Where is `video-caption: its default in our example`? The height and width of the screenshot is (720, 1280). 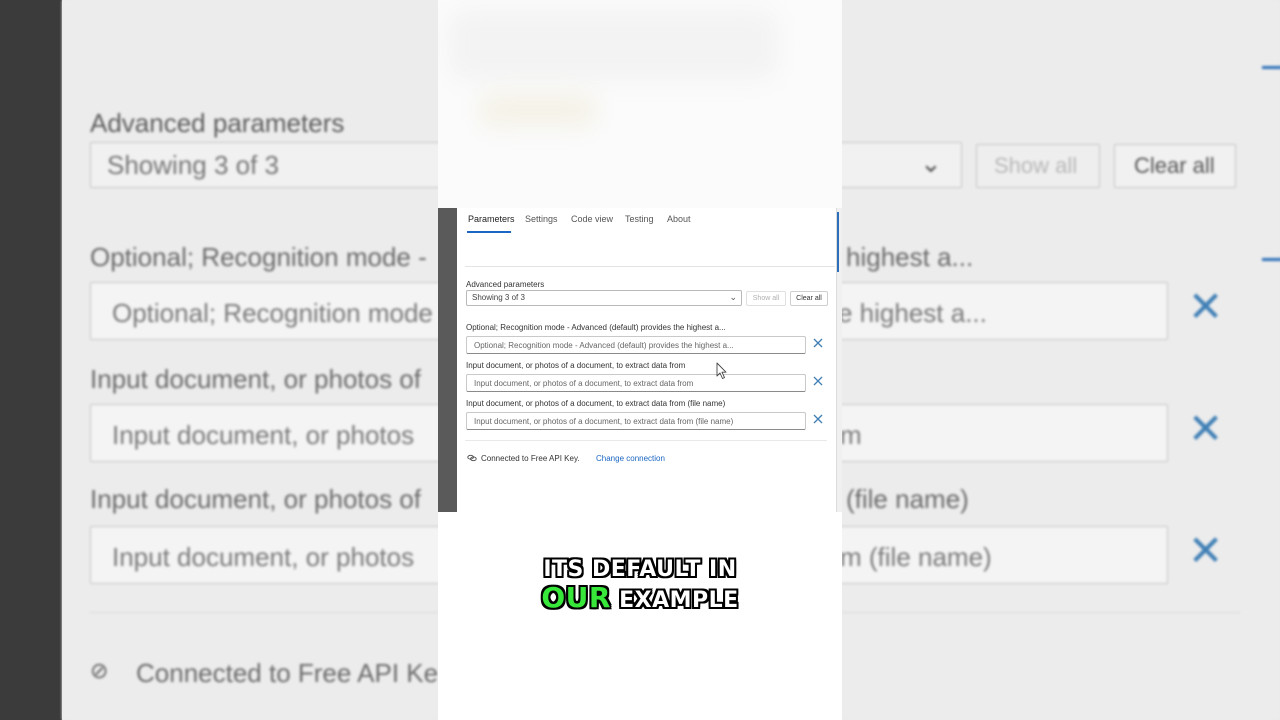
video-caption: its default in our example is located at coordinates (640, 585).